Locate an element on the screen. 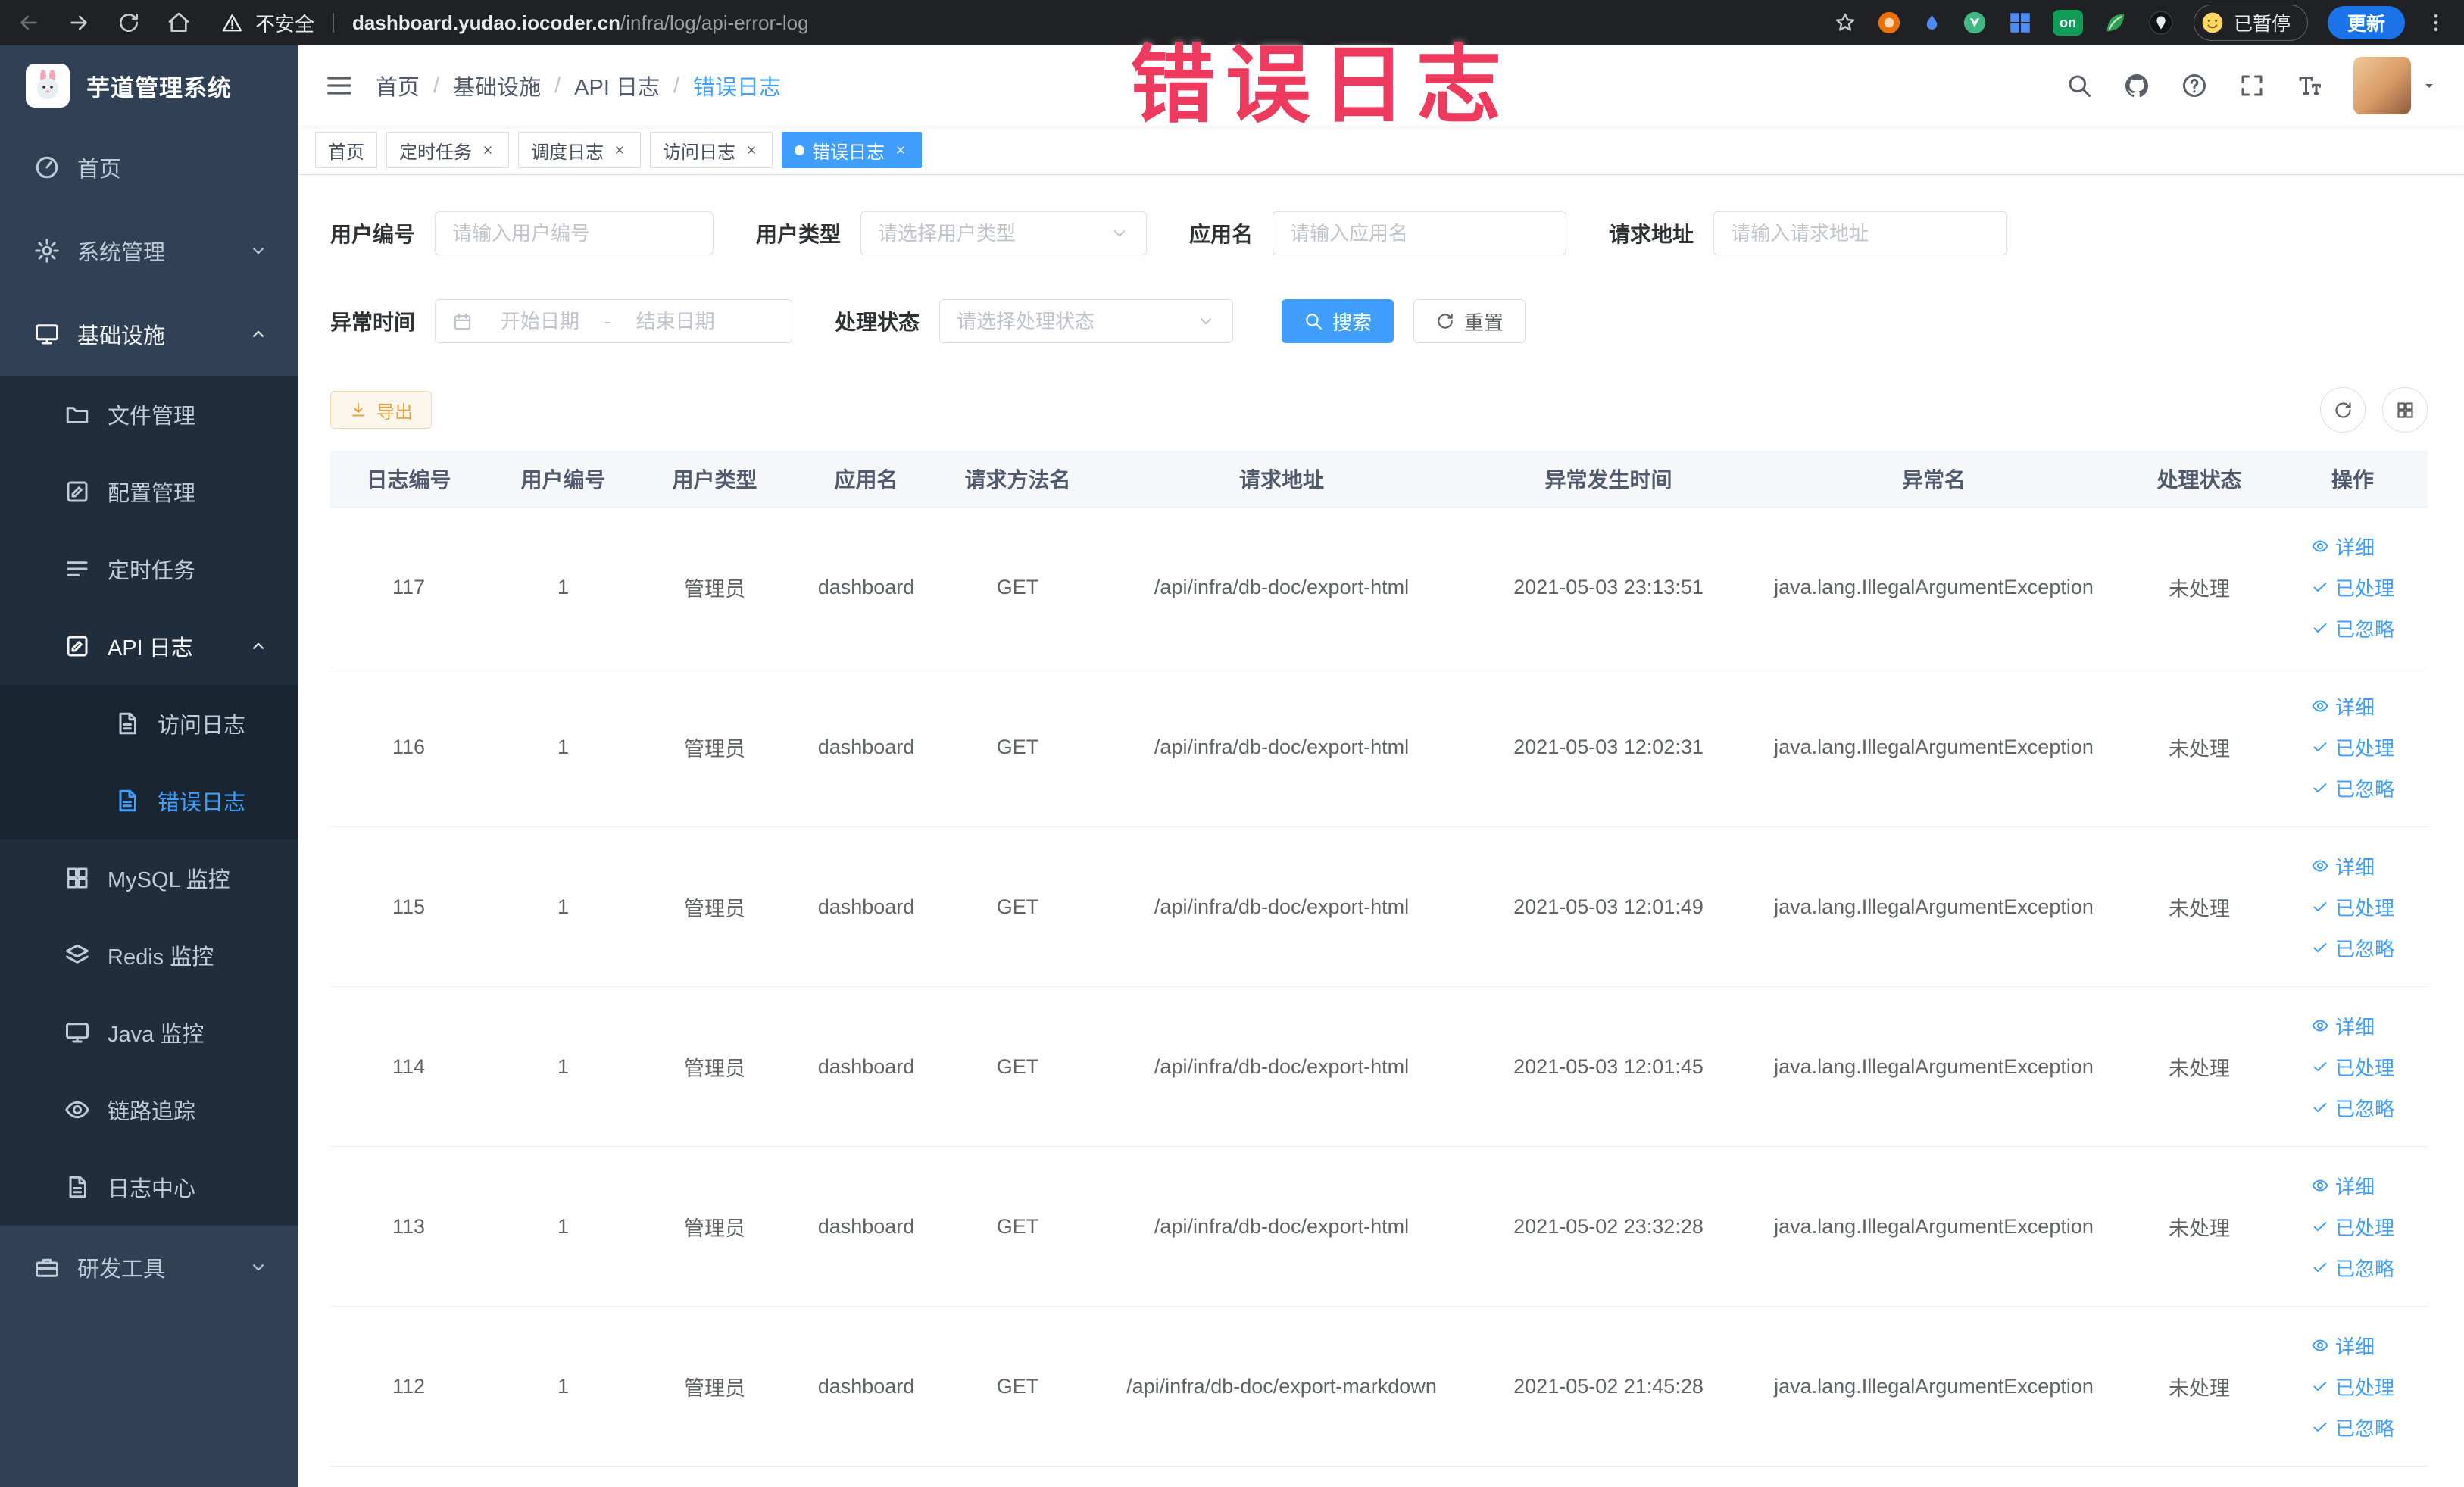 This screenshot has width=2464, height=1487. request-url-input is located at coordinates (1861, 233).